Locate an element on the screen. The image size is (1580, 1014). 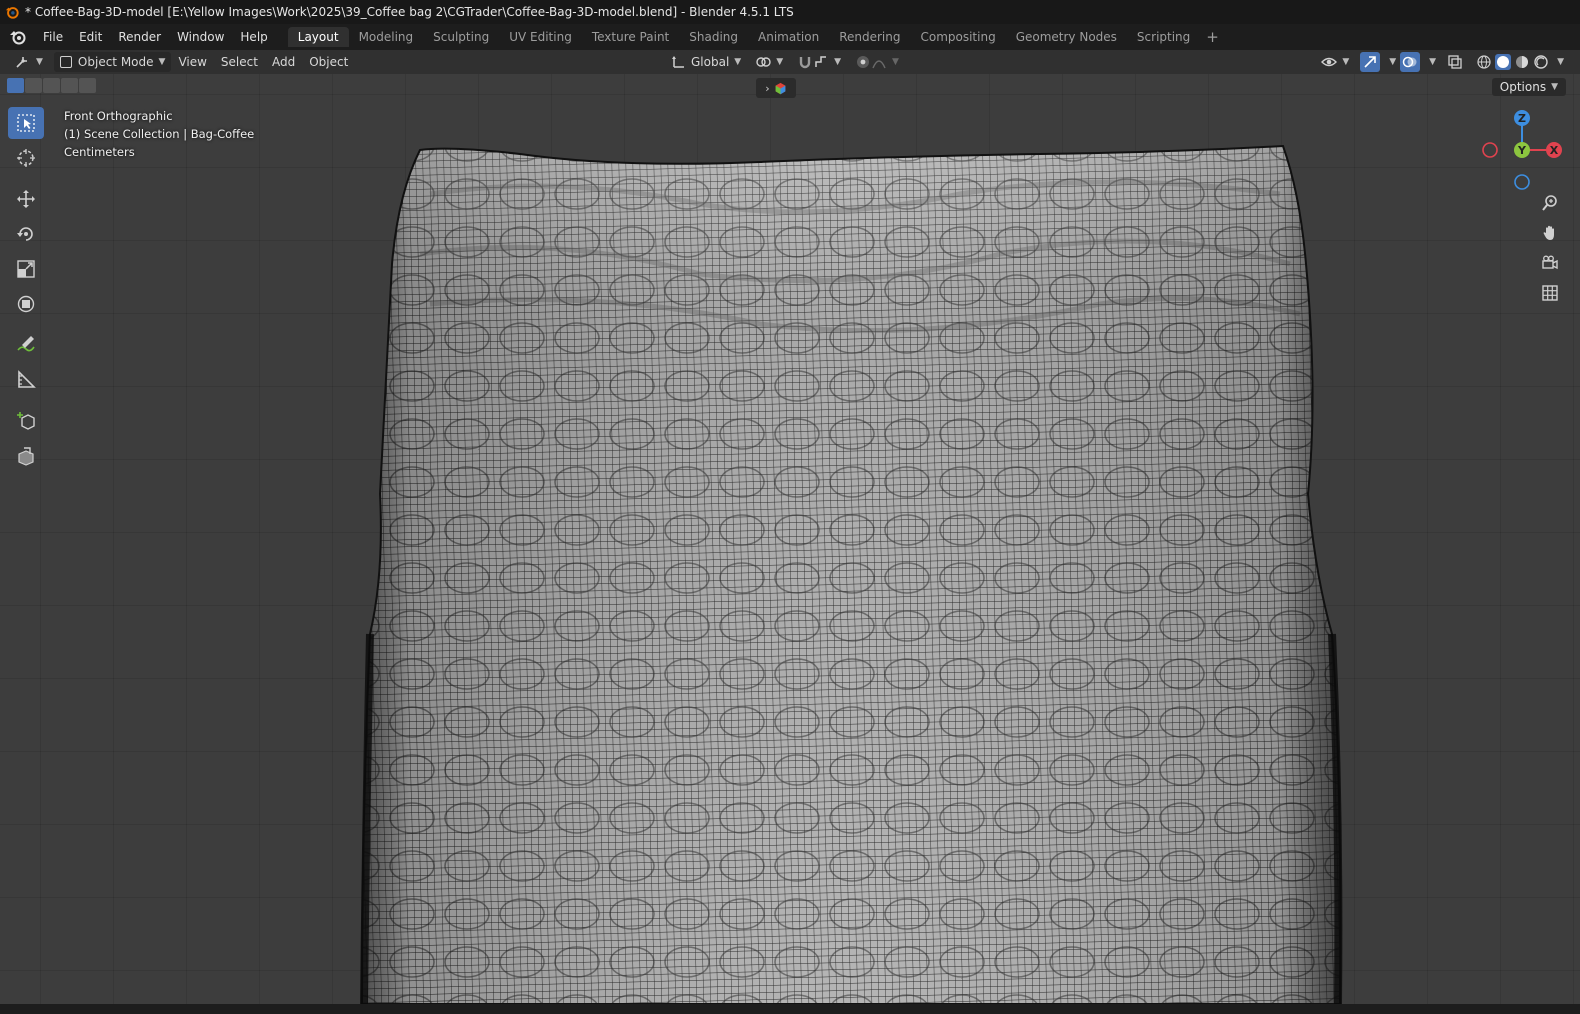
perspective-toggle-button is located at coordinates (1550, 293).